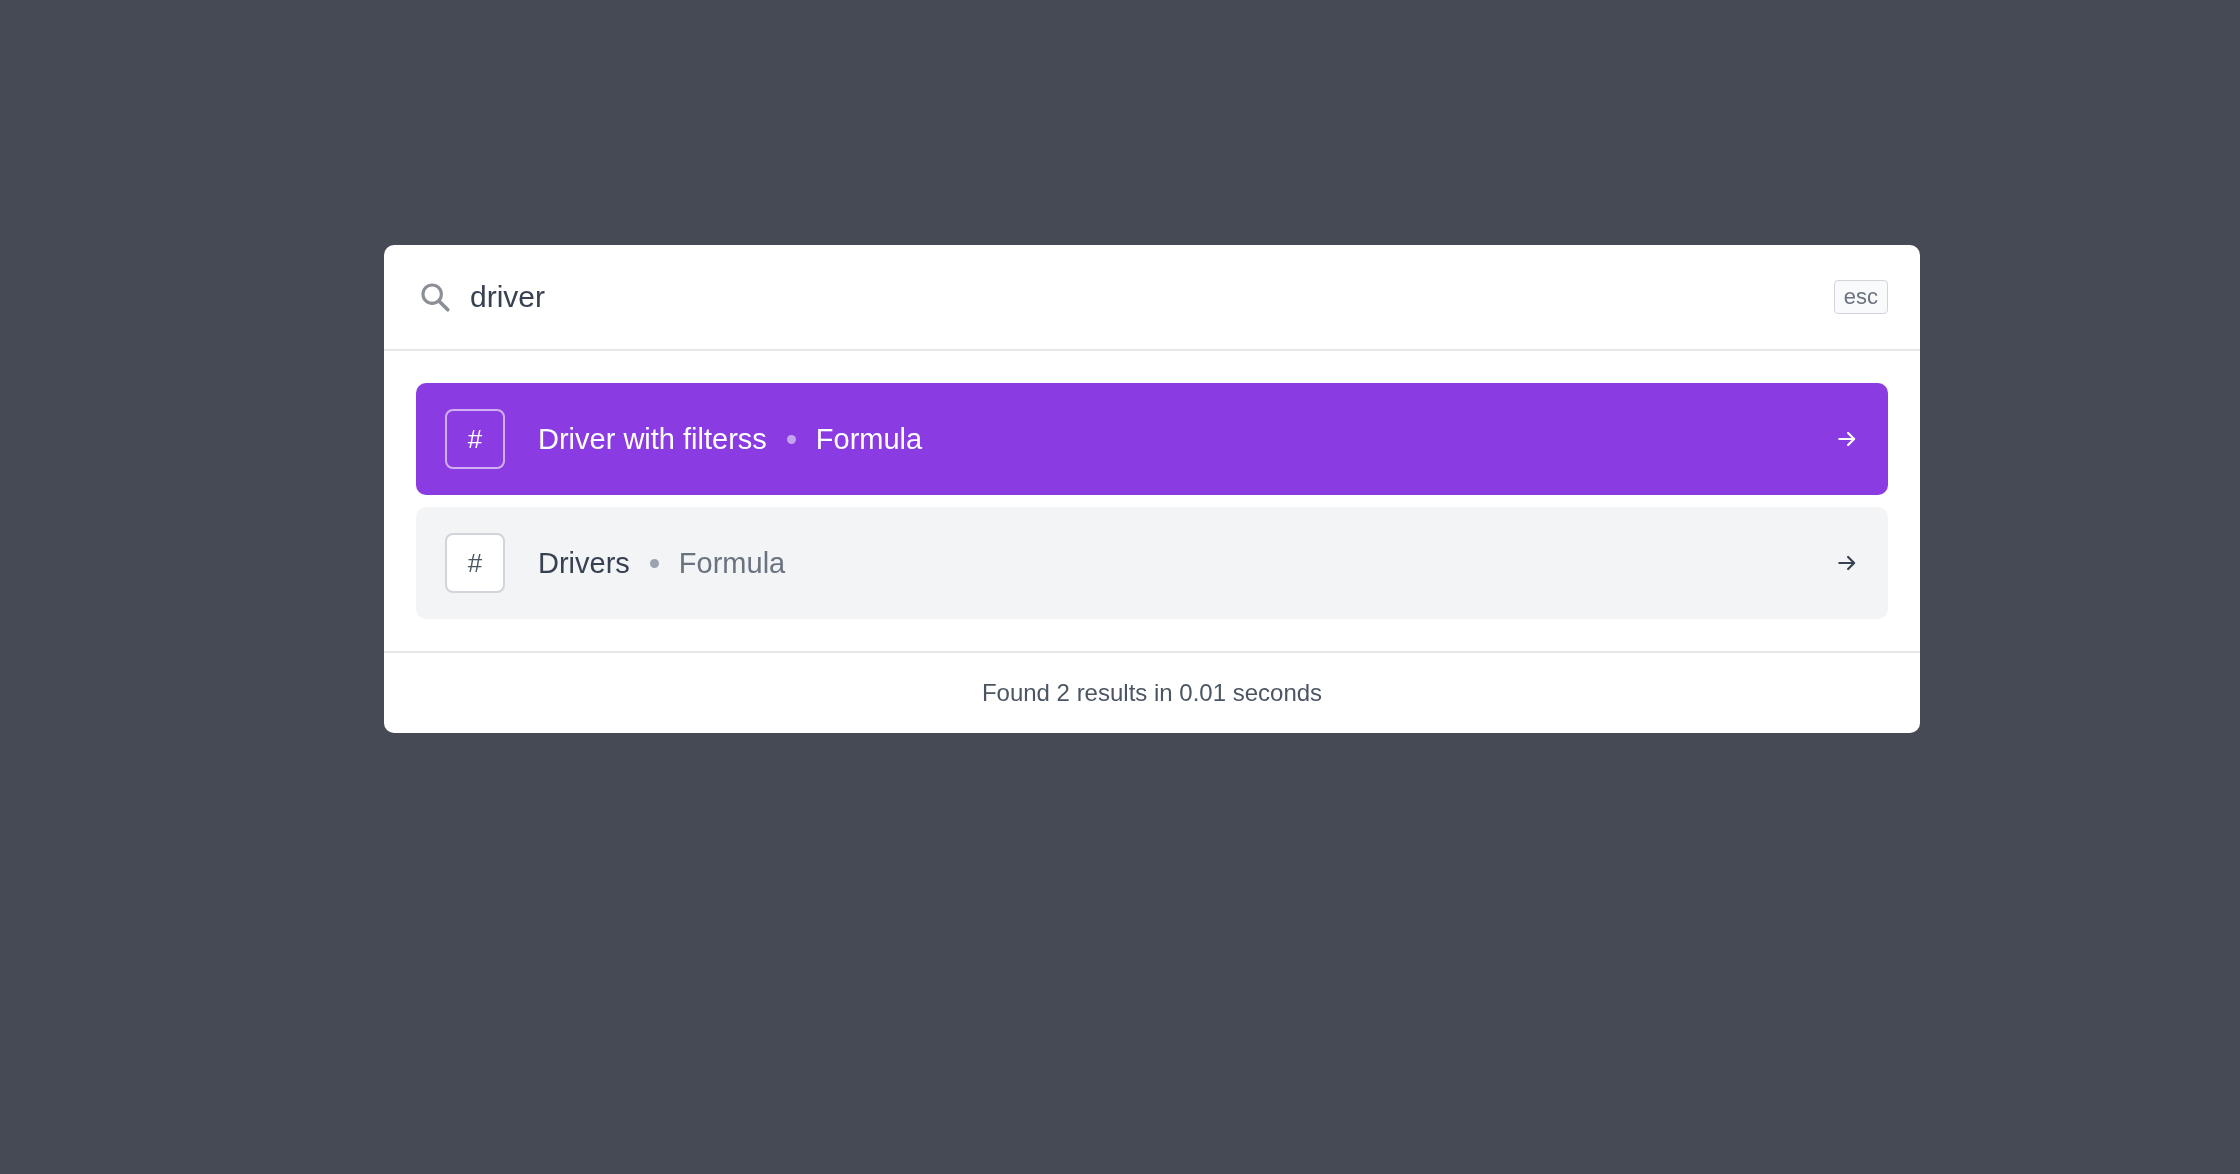 This screenshot has height=1174, width=2240. What do you see at coordinates (435, 297) in the screenshot?
I see `search-icon` at bounding box center [435, 297].